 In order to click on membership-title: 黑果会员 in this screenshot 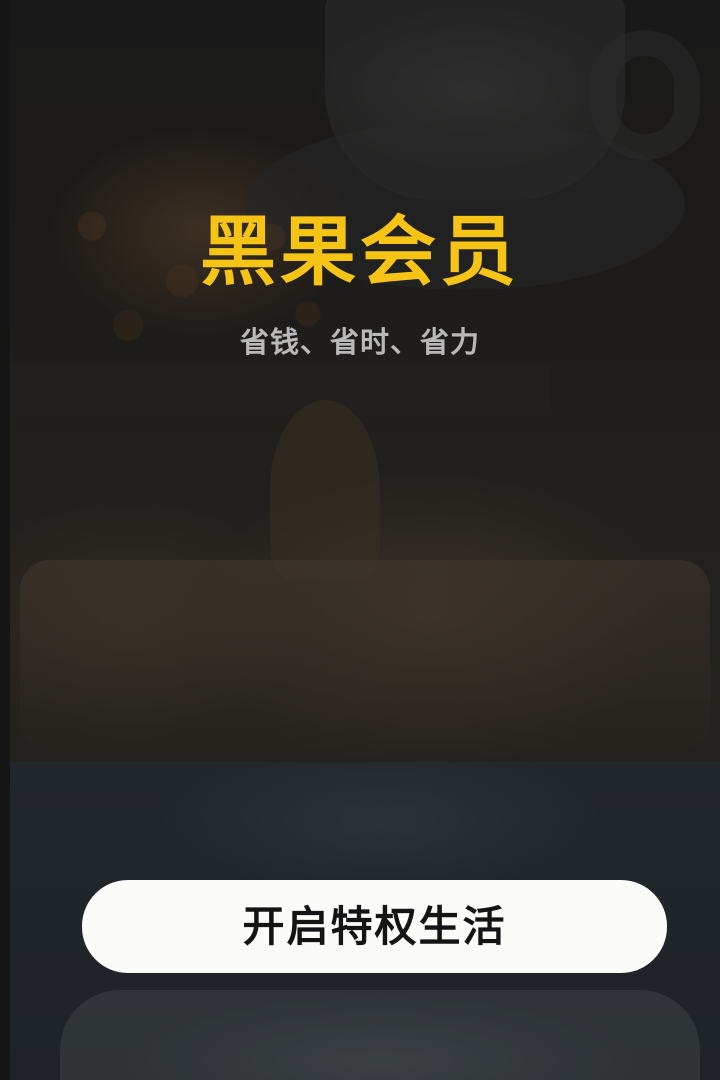, I will do `click(360, 251)`.